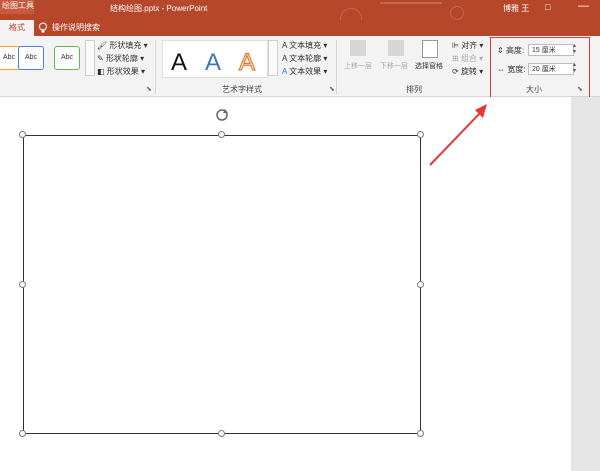 Image resolution: width=600 pixels, height=471 pixels. What do you see at coordinates (547, 7) in the screenshot?
I see `restore-window-icon: □` at bounding box center [547, 7].